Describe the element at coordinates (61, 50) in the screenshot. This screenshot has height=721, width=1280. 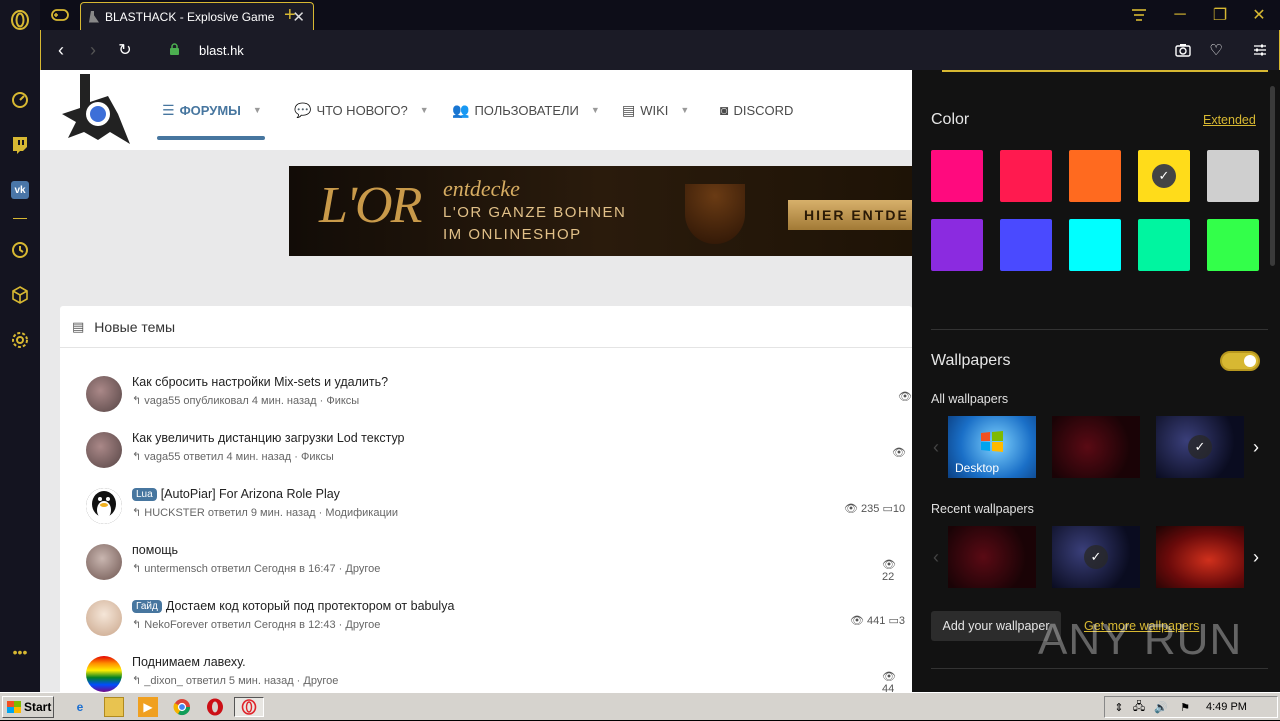
I see `back-icon: ‹` at that location.